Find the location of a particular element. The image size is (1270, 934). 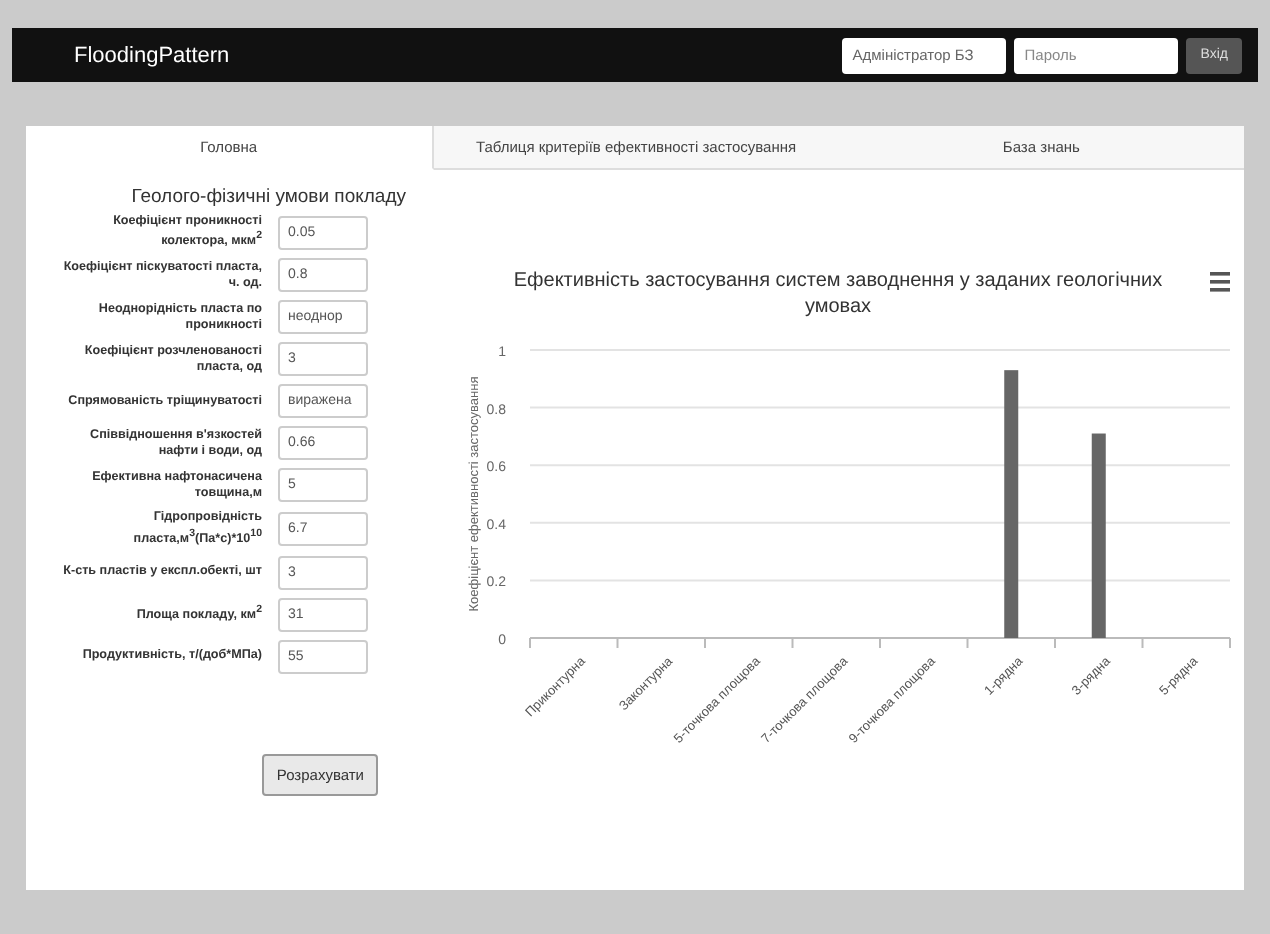

brand-title: FloodingPattern is located at coordinates (152, 55).